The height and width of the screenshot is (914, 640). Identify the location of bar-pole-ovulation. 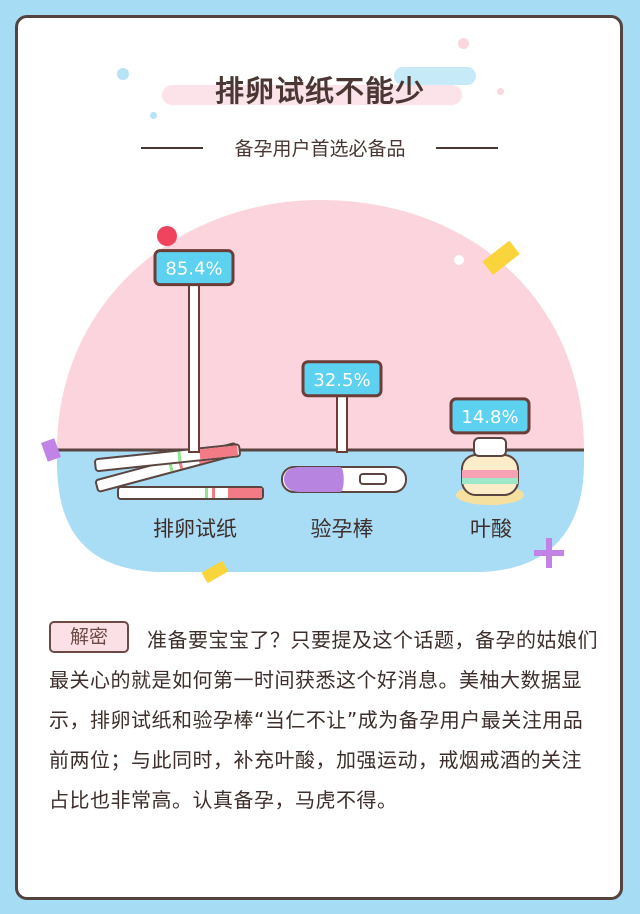
(194, 359).